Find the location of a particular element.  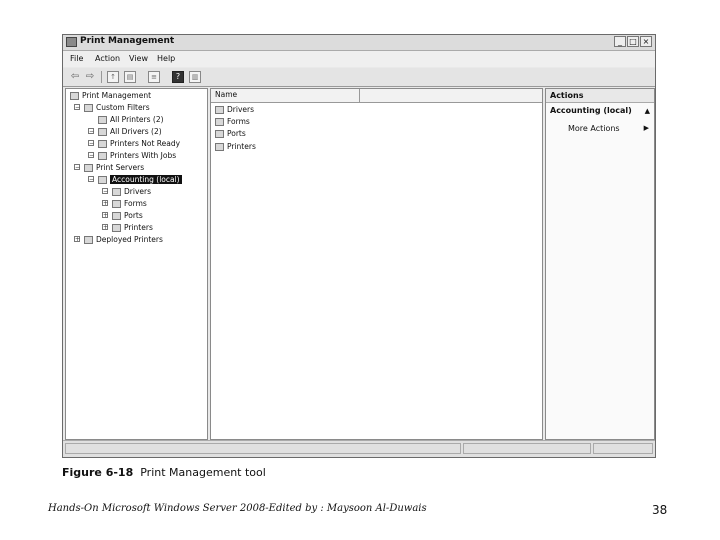

list-item-ports: Ports is located at coordinates (230, 133).